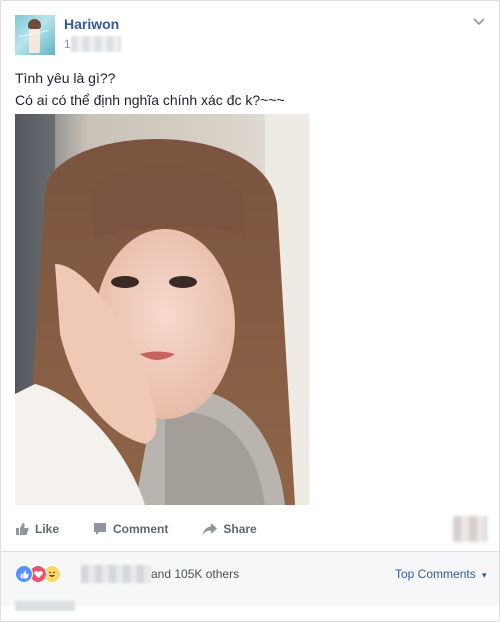 The image size is (500, 622). What do you see at coordinates (100, 529) in the screenshot?
I see `comment-icon` at bounding box center [100, 529].